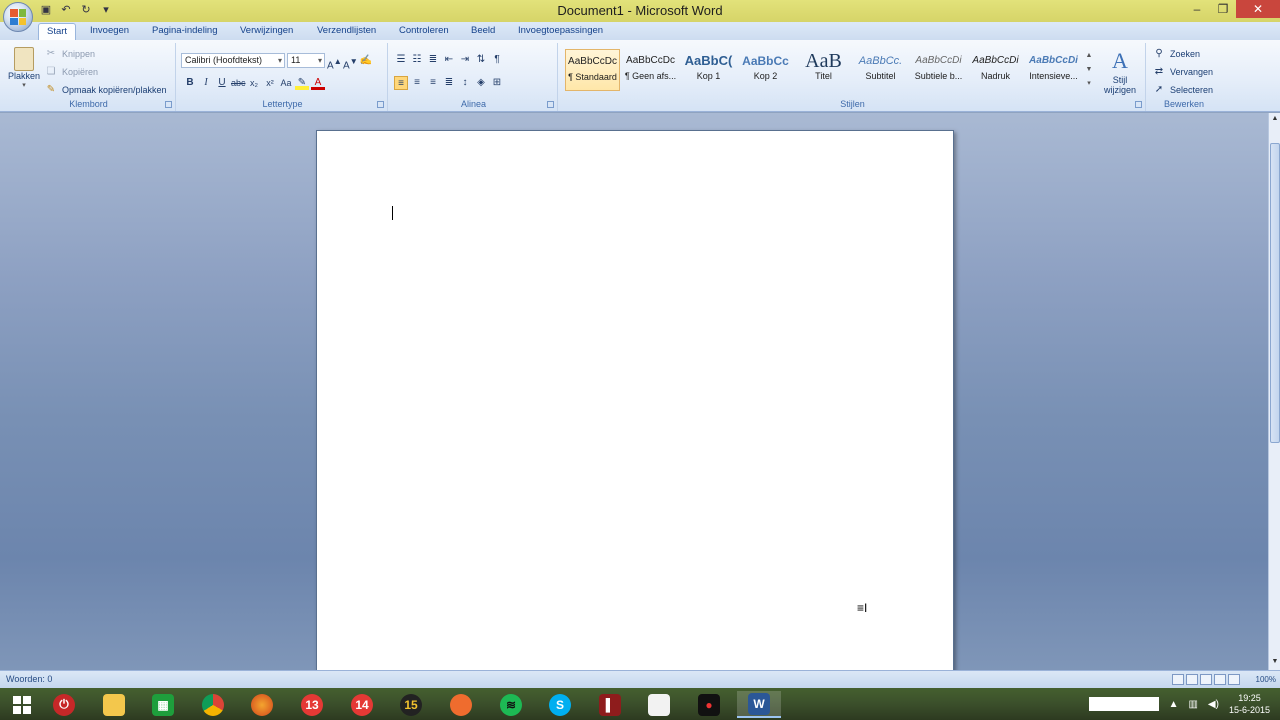 The width and height of the screenshot is (1280, 720). Describe the element at coordinates (1275, 293) in the screenshot. I see `scroll-thumb` at that location.